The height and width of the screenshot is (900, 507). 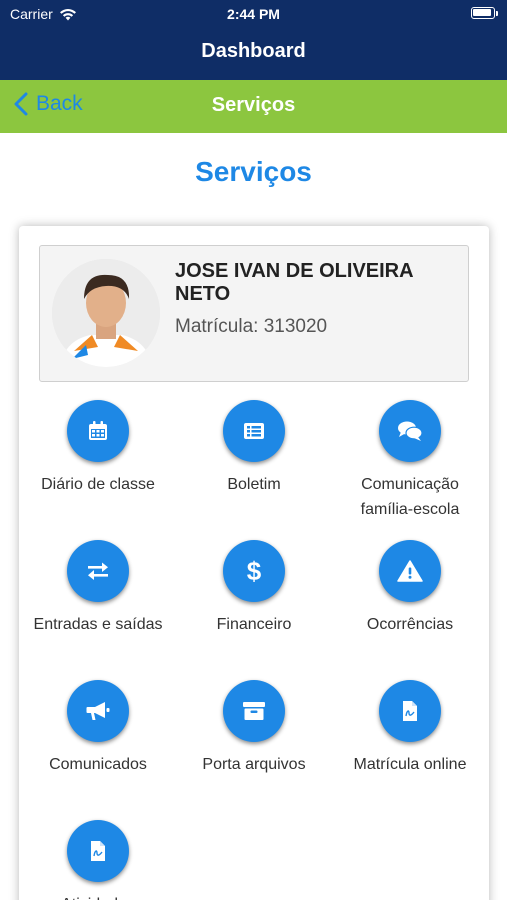 I want to click on battery-tip, so click(x=497, y=13).